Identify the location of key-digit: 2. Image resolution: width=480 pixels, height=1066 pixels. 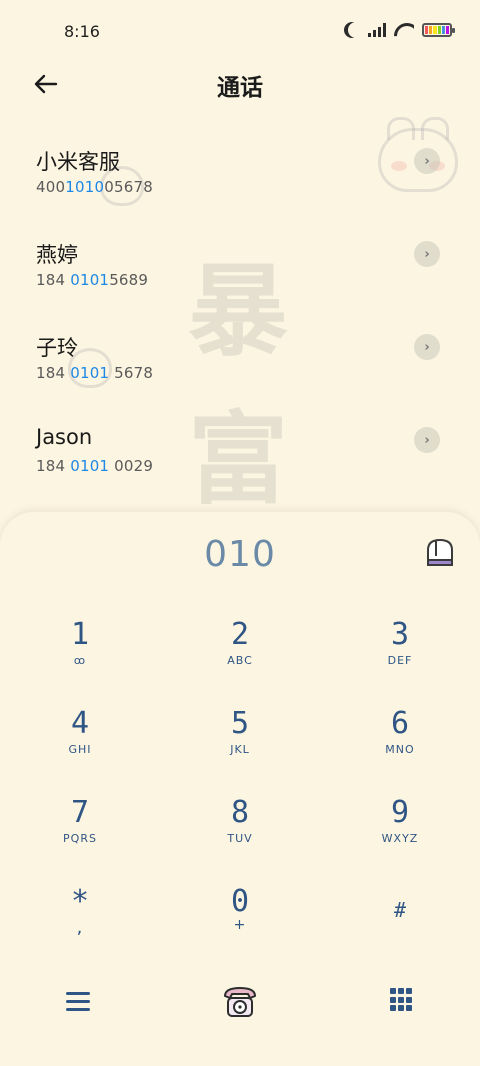
(240, 634).